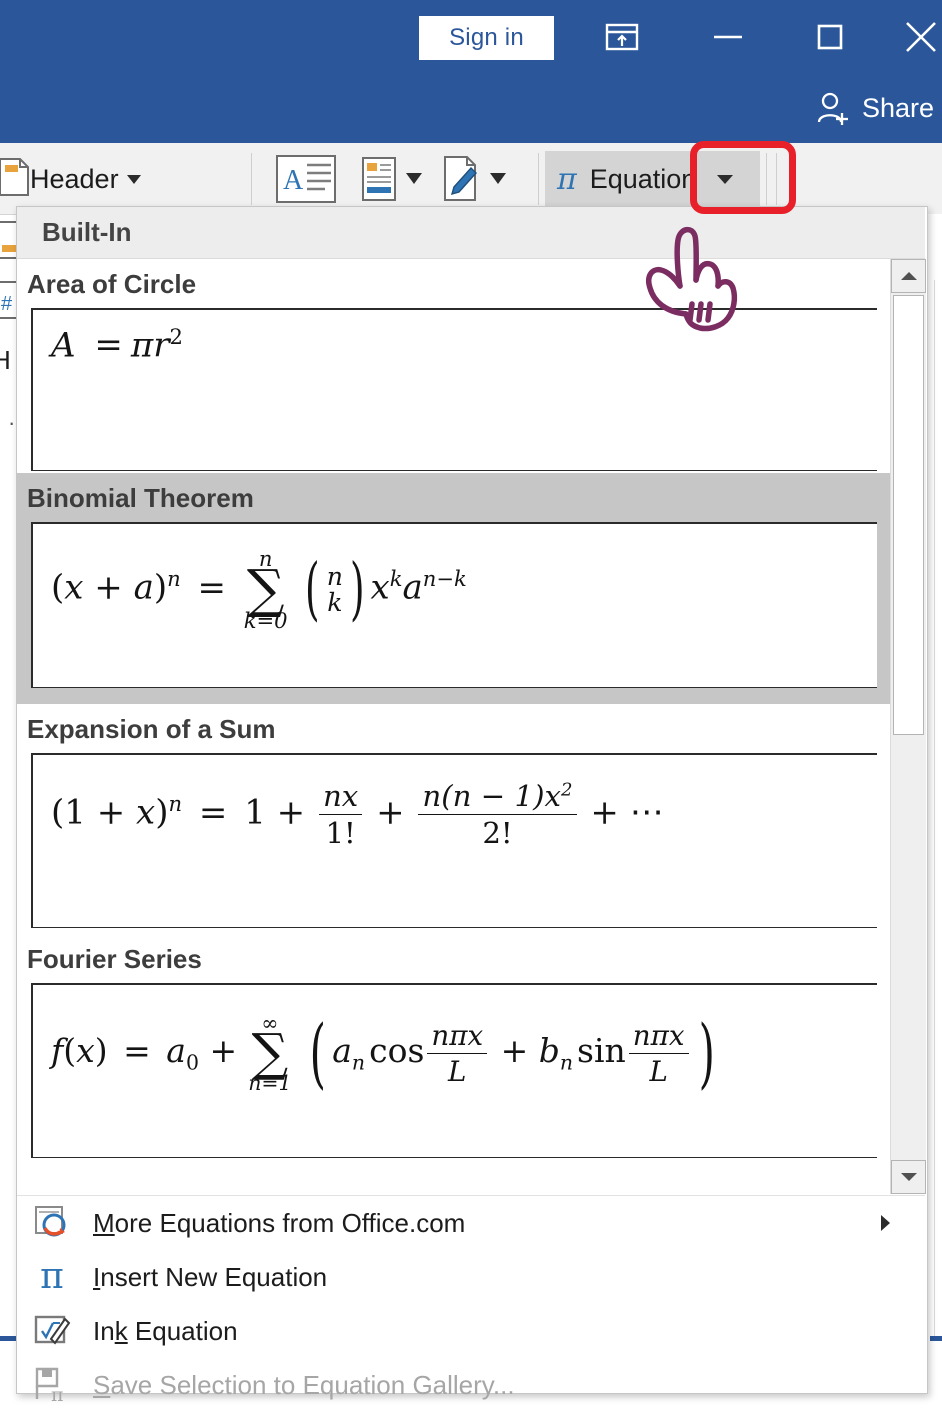 The image size is (942, 1412). I want to click on summation-symbol: ∑ ∞ n=1, so click(269, 1053).